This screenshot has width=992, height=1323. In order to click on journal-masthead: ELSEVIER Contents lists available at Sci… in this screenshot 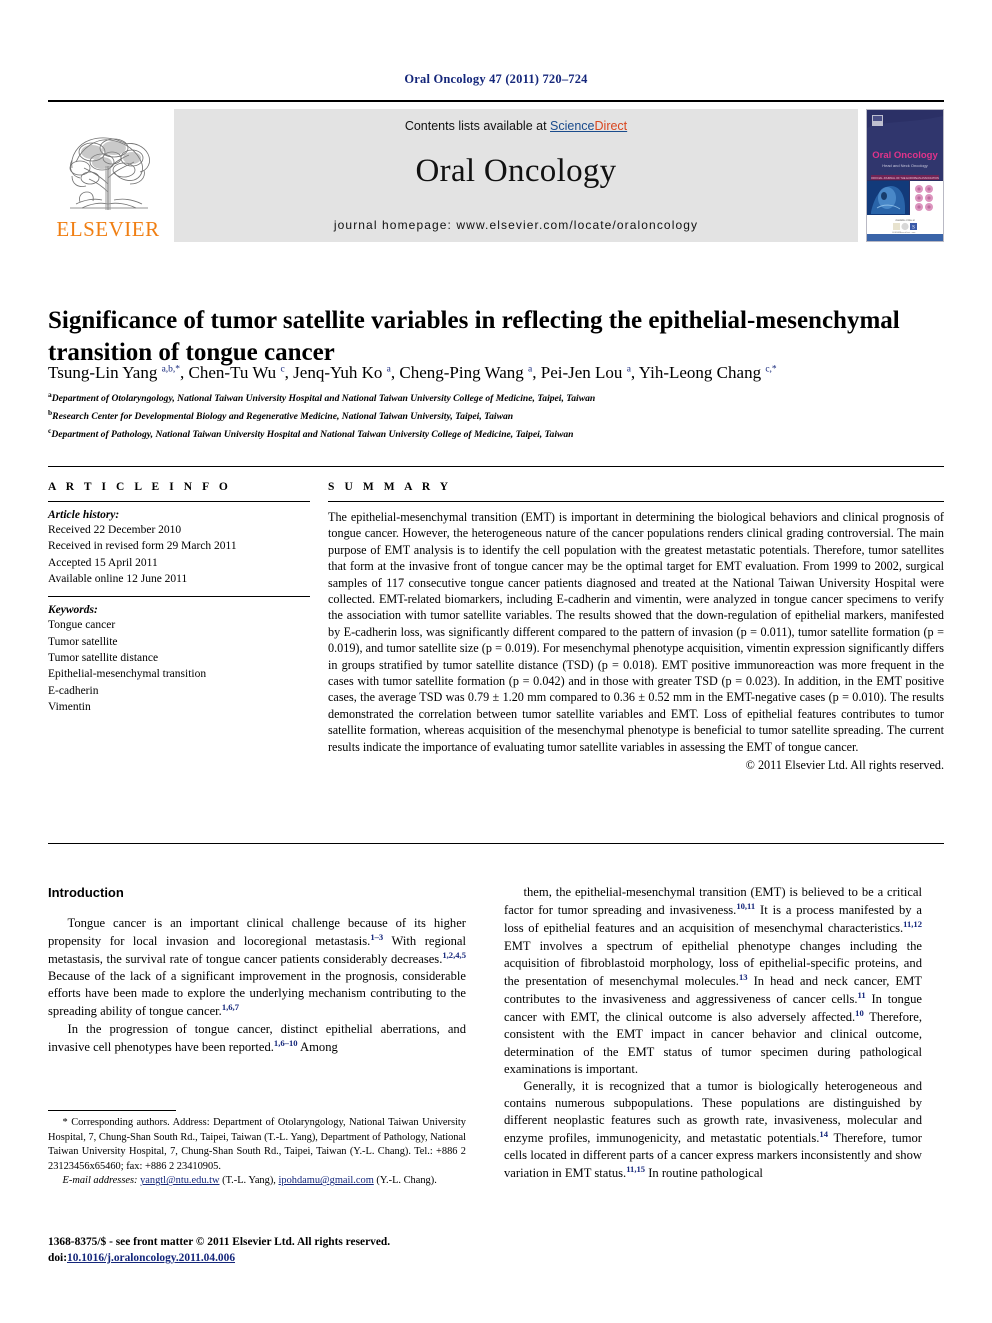, I will do `click(496, 171)`.